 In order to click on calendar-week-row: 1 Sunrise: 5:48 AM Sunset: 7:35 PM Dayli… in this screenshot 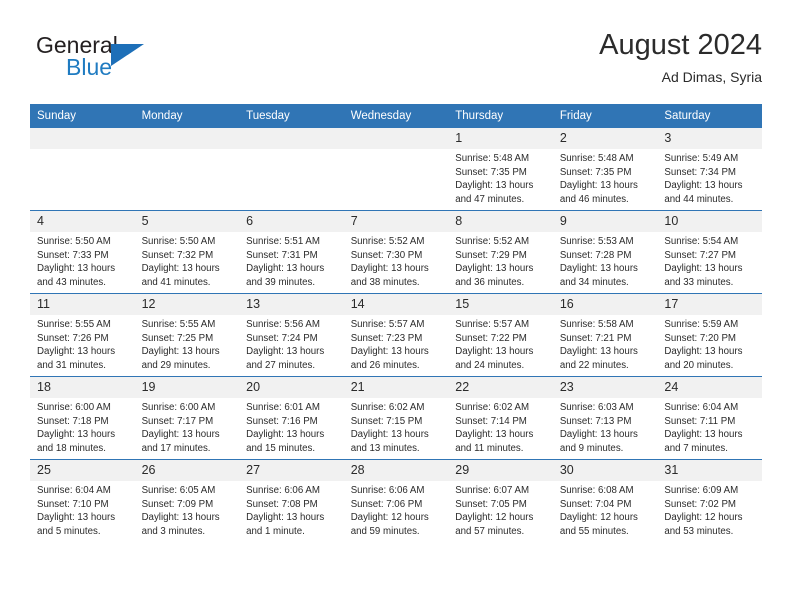, I will do `click(396, 169)`.